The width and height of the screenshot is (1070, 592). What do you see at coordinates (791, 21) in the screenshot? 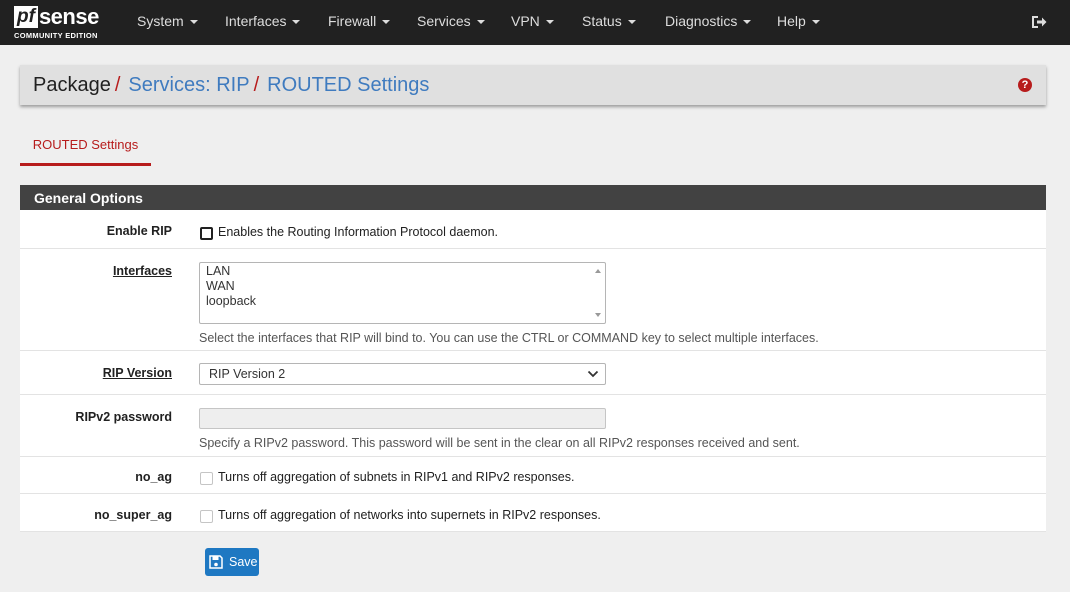
I see `nav-help-label: Help` at bounding box center [791, 21].